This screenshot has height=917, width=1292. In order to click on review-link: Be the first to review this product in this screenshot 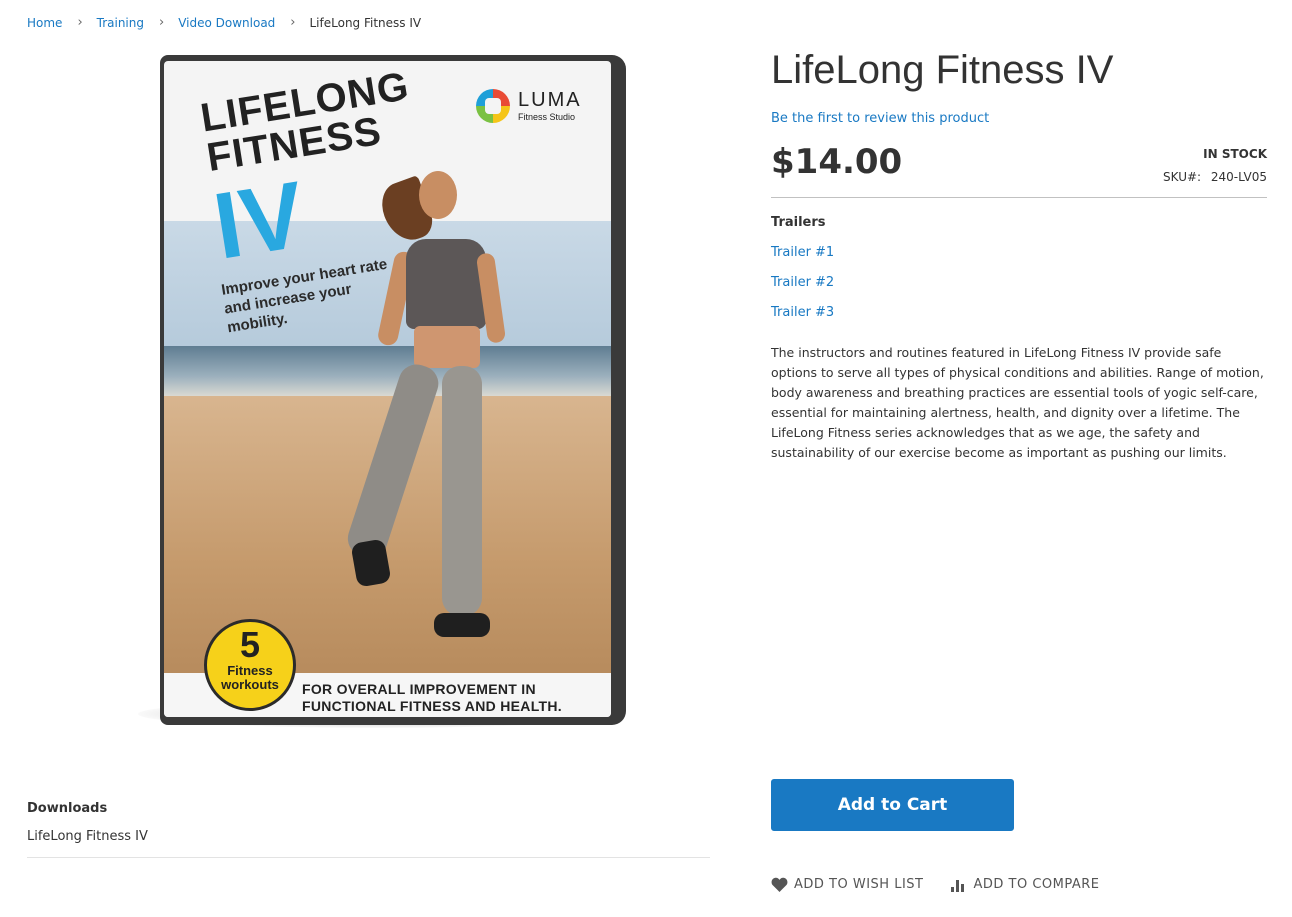, I will do `click(880, 119)`.